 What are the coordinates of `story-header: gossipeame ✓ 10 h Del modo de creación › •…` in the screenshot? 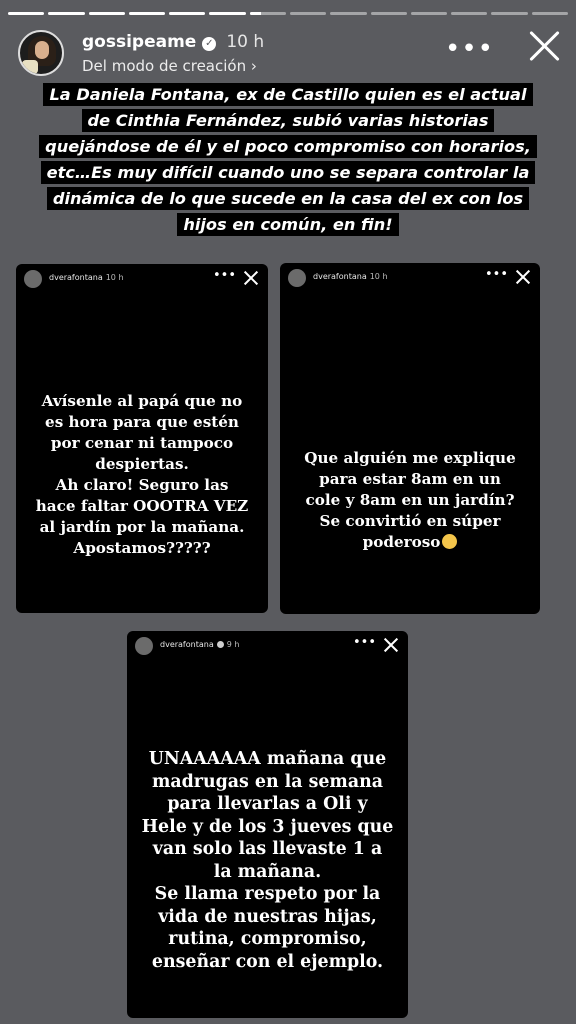 It's located at (290, 53).